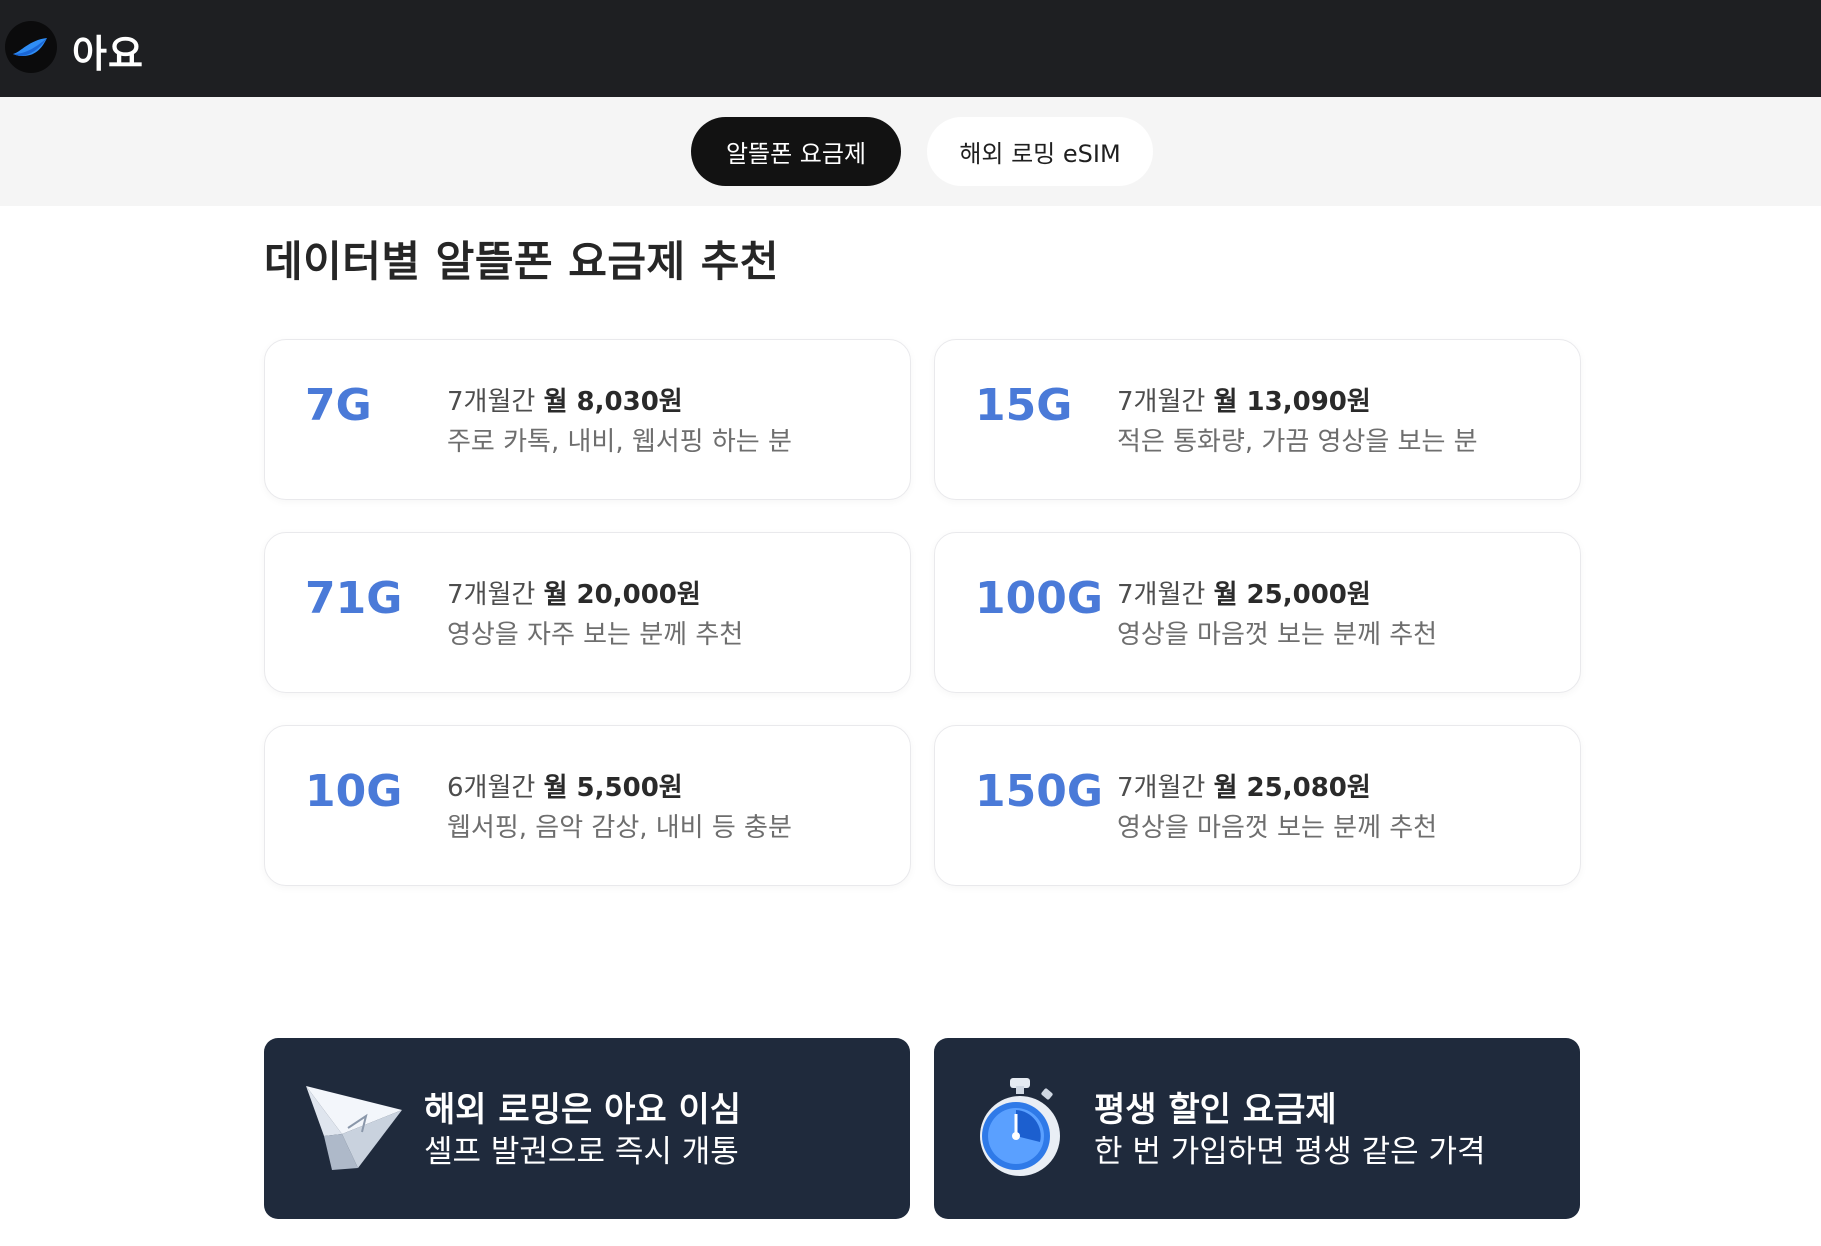 Image resolution: width=1821 pixels, height=1246 pixels. I want to click on plan-price-line: 7개월간 월 13,090원, so click(1244, 399).